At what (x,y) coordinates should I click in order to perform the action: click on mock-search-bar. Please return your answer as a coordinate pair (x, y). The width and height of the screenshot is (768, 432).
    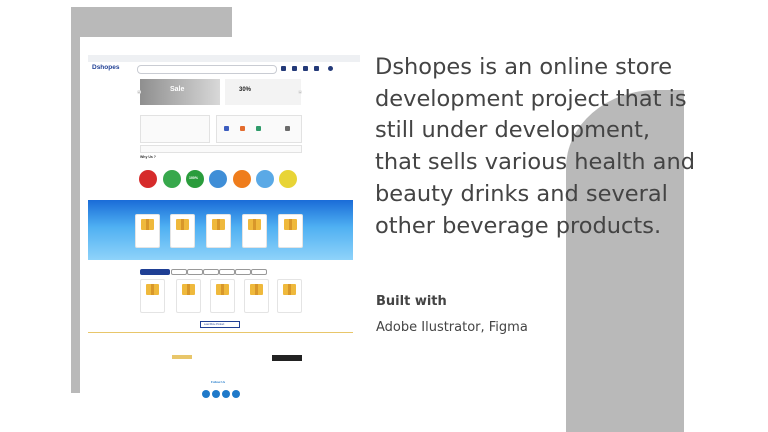
    Looking at the image, I should click on (207, 69).